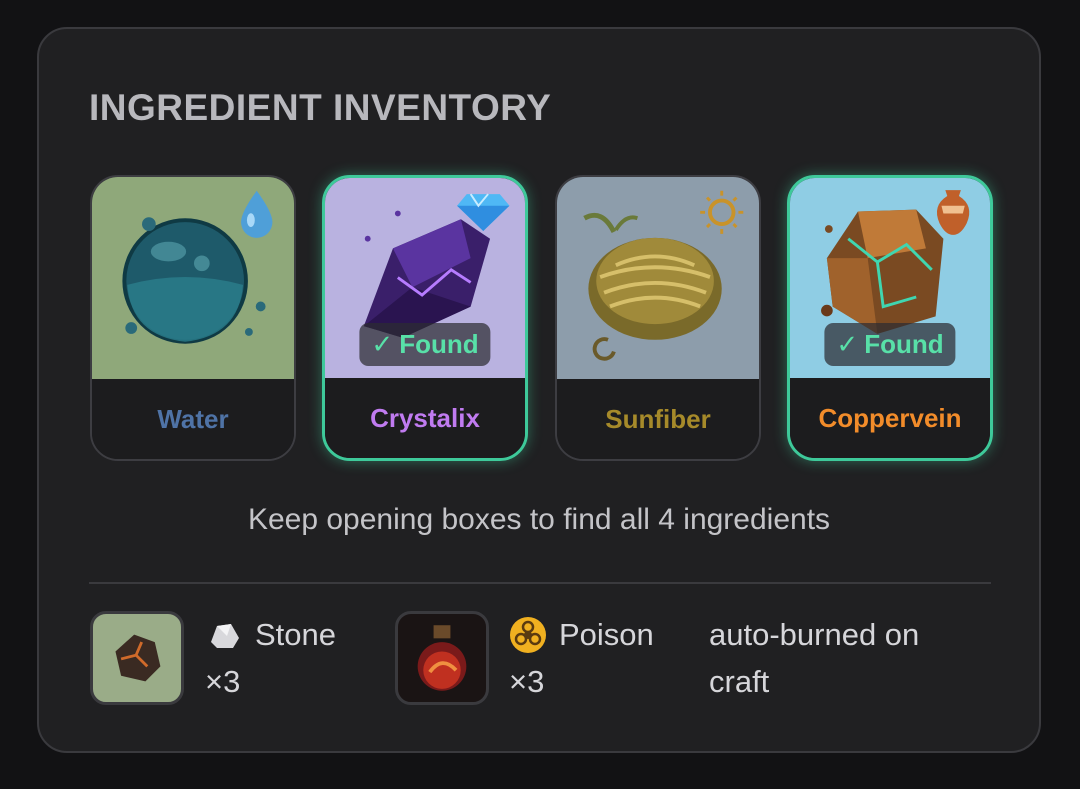  What do you see at coordinates (425, 418) in the screenshot?
I see `ingredient-name: Crystalix` at bounding box center [425, 418].